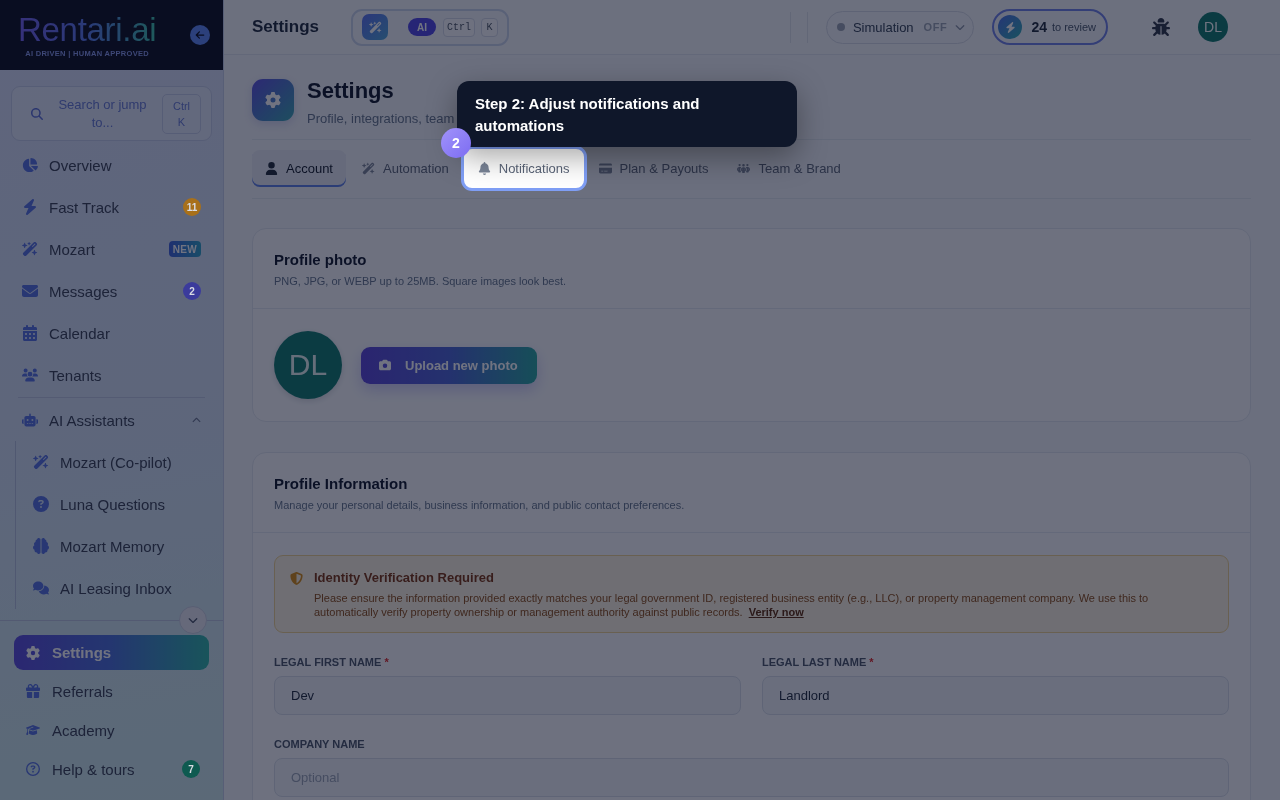 This screenshot has height=800, width=1280. What do you see at coordinates (296, 578) in the screenshot?
I see `shield-icon` at bounding box center [296, 578].